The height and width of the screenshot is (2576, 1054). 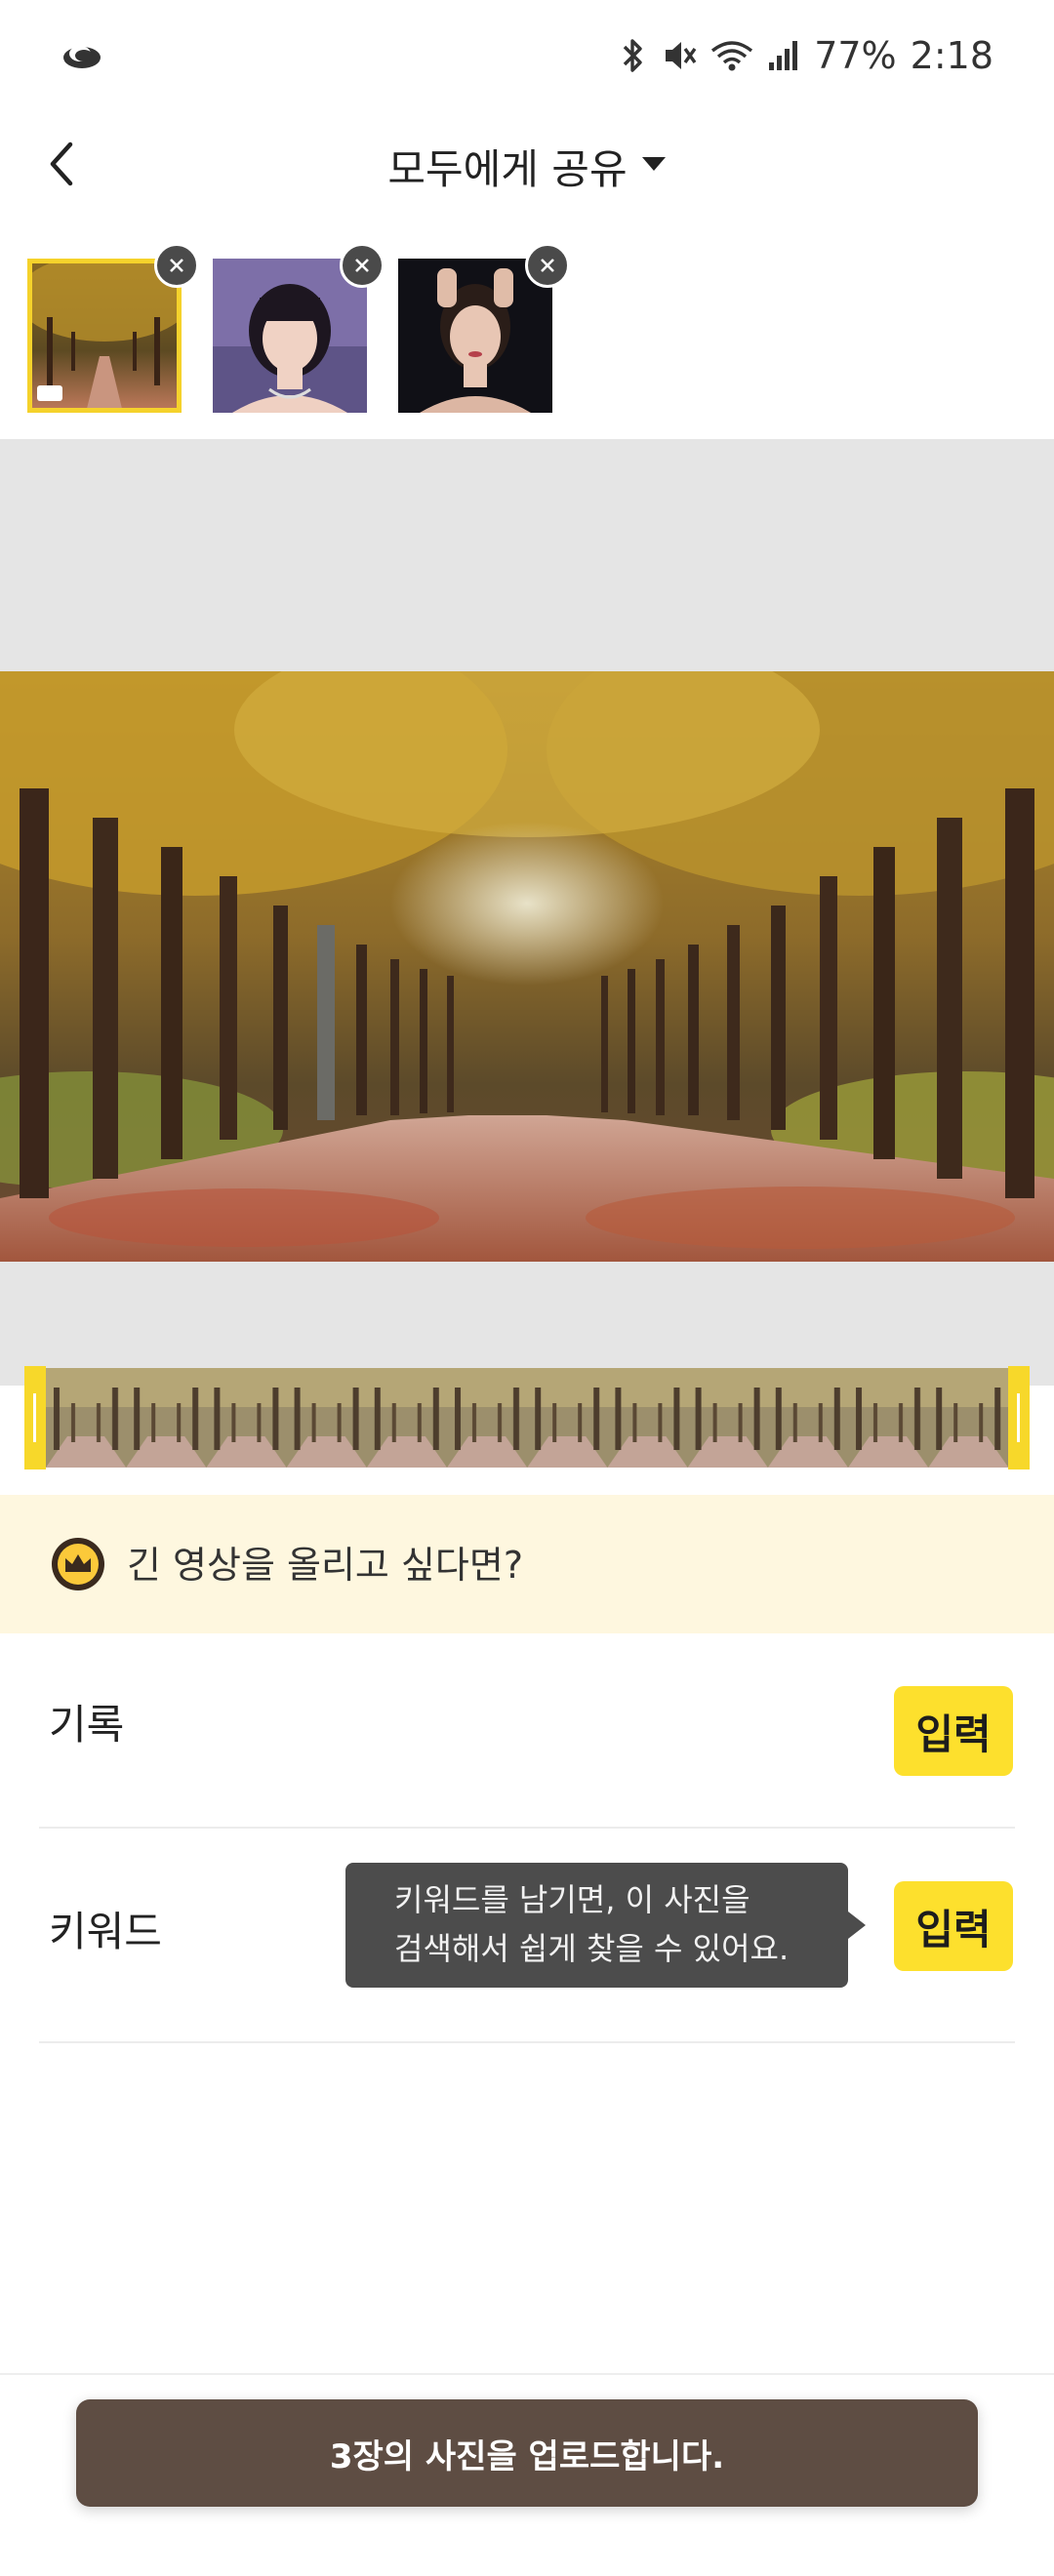 What do you see at coordinates (527, 1564) in the screenshot?
I see `premium-banner: 긴 영상을 올리고 싶다면?` at bounding box center [527, 1564].